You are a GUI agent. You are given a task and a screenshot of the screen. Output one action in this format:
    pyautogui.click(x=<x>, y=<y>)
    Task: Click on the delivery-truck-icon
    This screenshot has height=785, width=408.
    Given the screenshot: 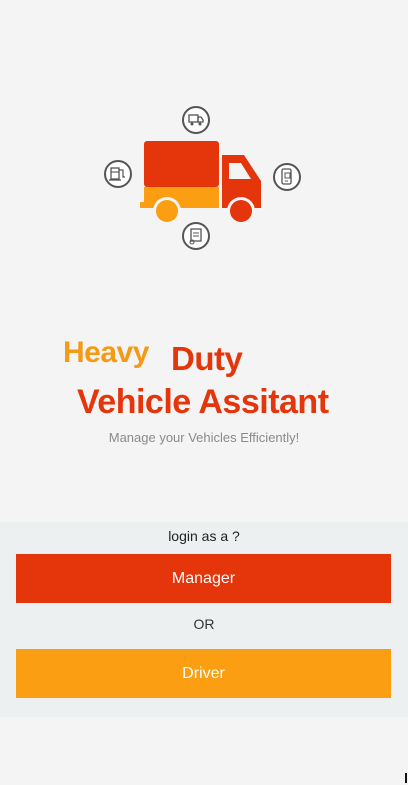 What is the action you would take?
    pyautogui.click(x=196, y=120)
    